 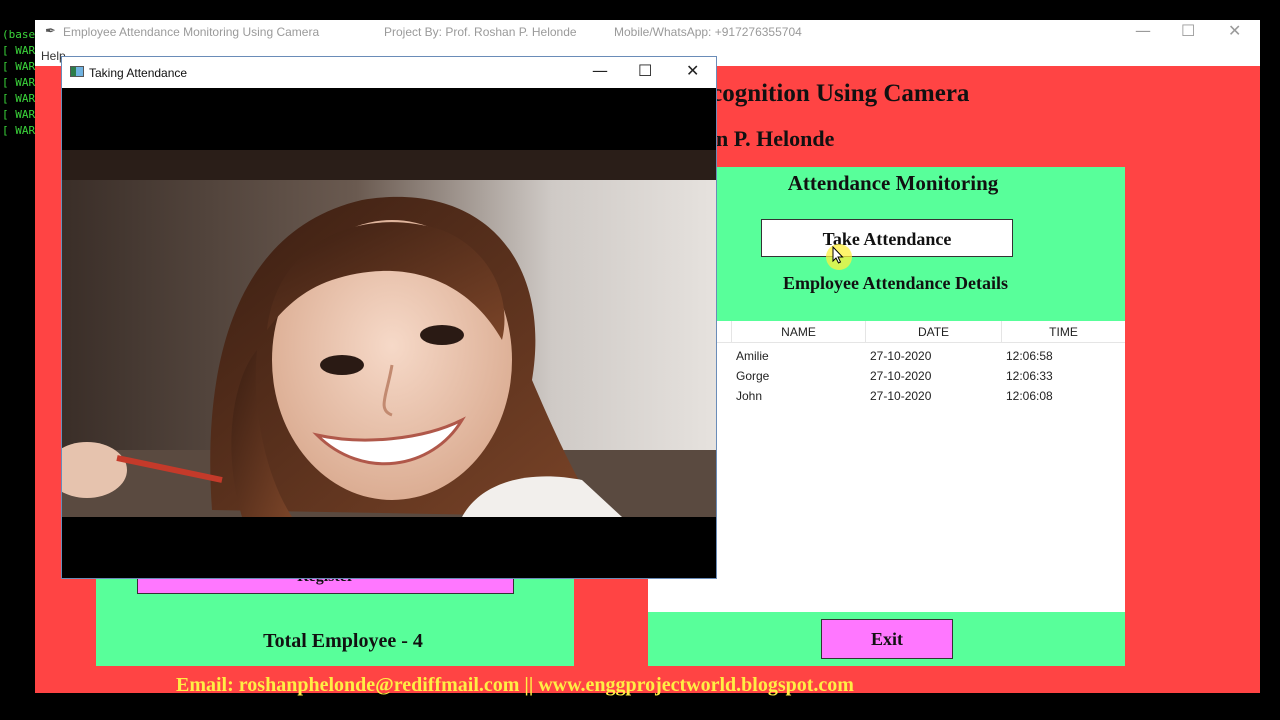 What do you see at coordinates (887, 238) in the screenshot?
I see `take-attendance-button: Take Attendance` at bounding box center [887, 238].